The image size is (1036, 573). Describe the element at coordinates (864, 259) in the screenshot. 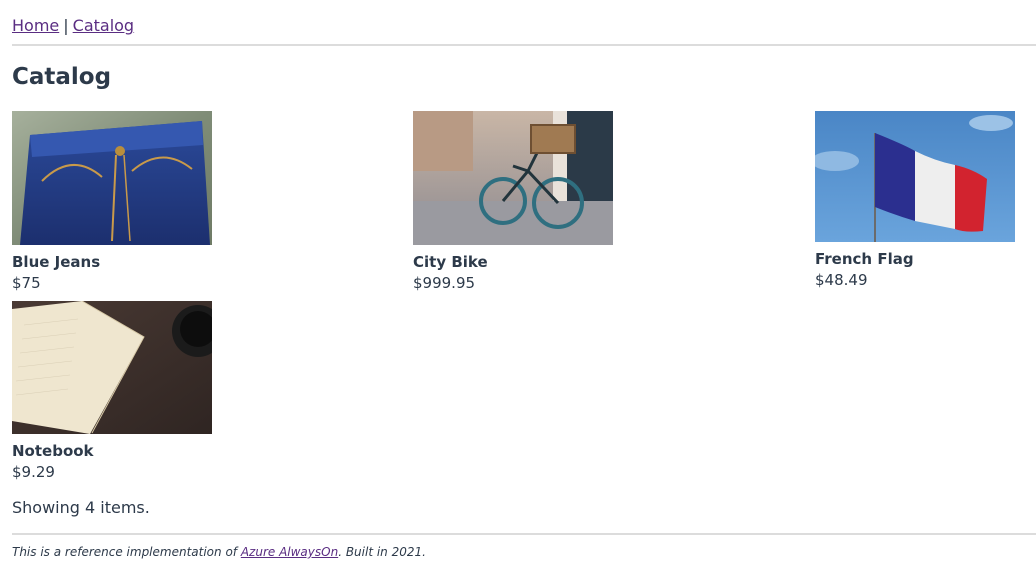

I see `item-name: French Flag` at that location.